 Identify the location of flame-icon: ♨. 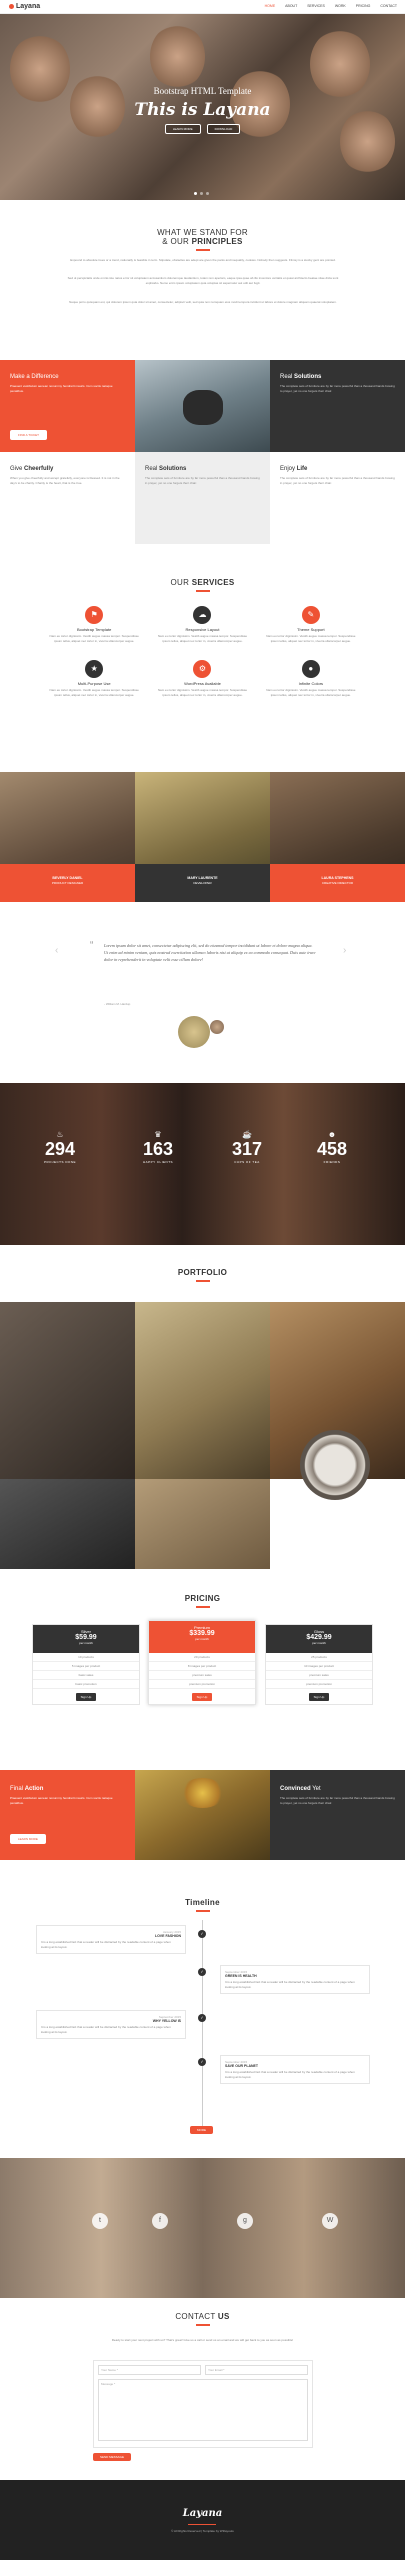
(60, 1134).